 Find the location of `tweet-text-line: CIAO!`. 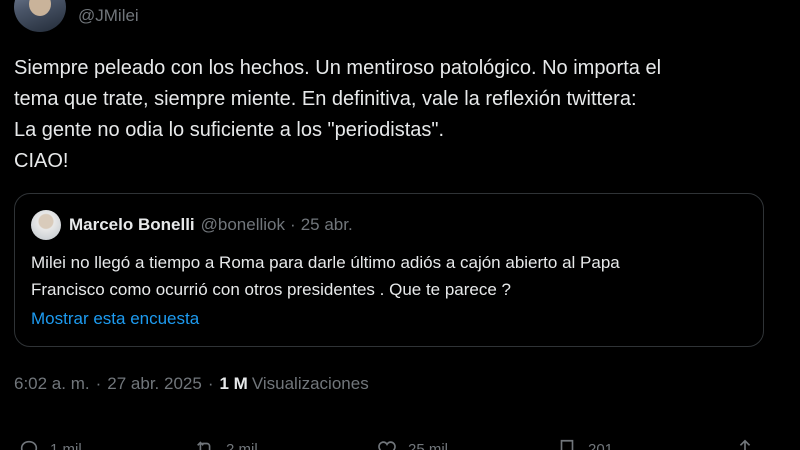

tweet-text-line: CIAO! is located at coordinates (41, 161).